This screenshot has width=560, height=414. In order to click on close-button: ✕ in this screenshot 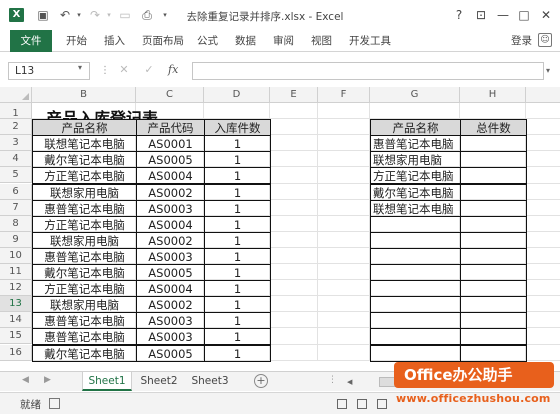, I will do `click(546, 15)`.